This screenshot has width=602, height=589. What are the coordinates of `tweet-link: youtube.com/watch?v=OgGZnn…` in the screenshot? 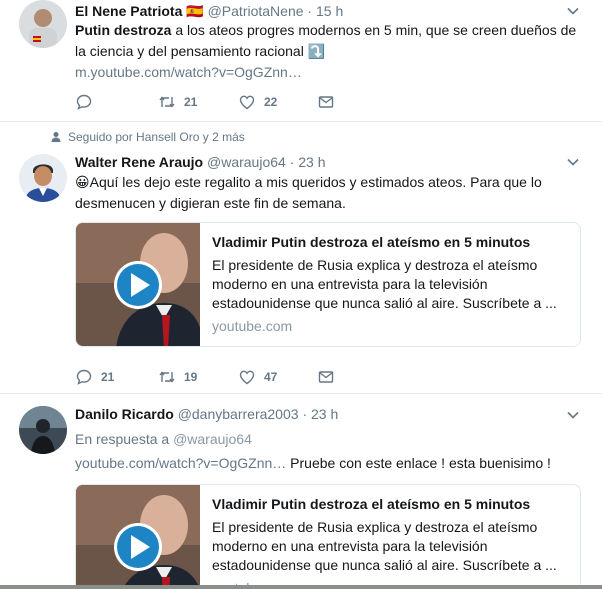 It's located at (180, 463).